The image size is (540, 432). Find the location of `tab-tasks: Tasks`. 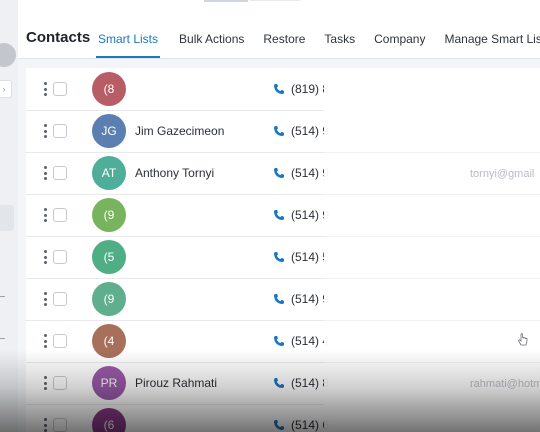

tab-tasks: Tasks is located at coordinates (339, 45).